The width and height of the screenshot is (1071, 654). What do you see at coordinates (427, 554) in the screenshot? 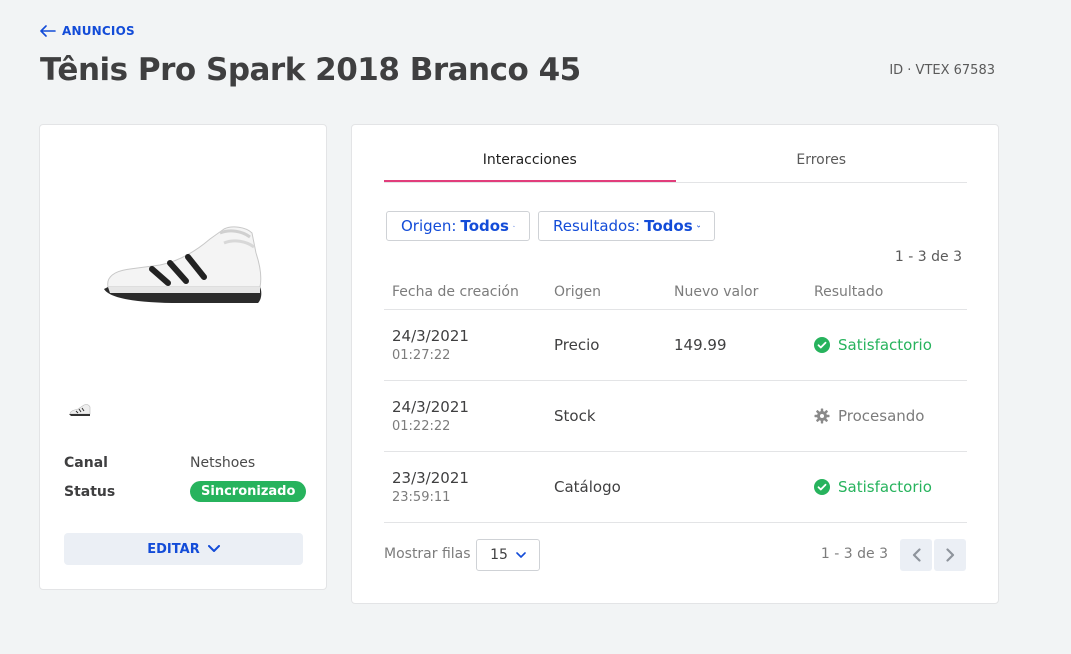
I see `rows-per-page-label: Mostrar filas` at bounding box center [427, 554].